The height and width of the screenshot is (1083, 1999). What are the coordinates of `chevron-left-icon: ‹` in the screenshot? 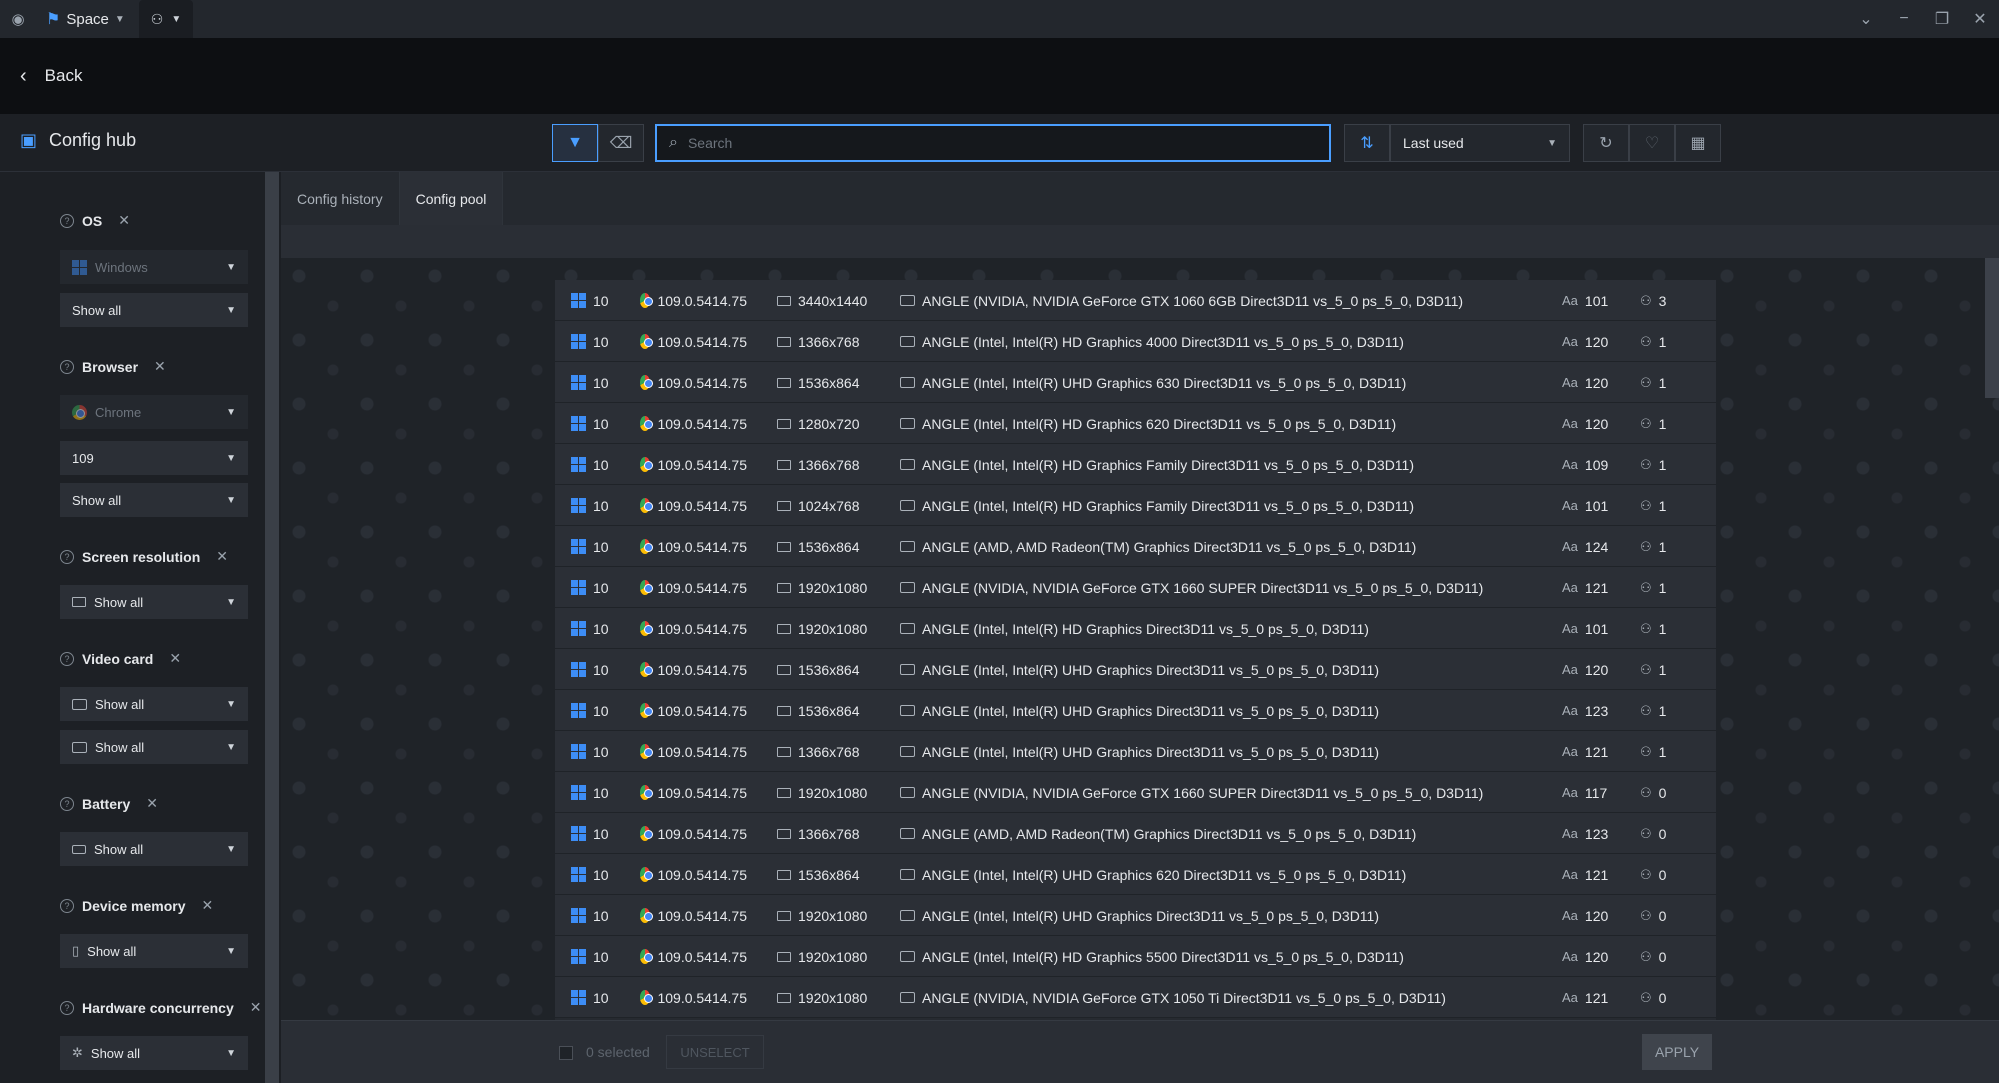 It's located at (23, 76).